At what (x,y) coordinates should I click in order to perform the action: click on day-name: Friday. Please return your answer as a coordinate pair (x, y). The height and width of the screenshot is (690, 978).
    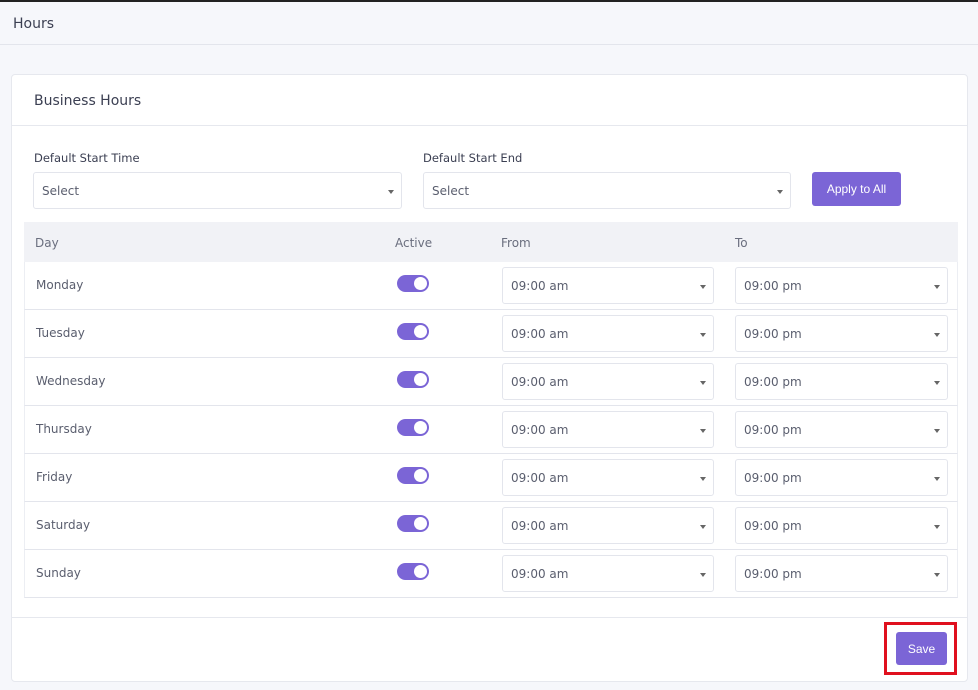
    Looking at the image, I should click on (54, 477).